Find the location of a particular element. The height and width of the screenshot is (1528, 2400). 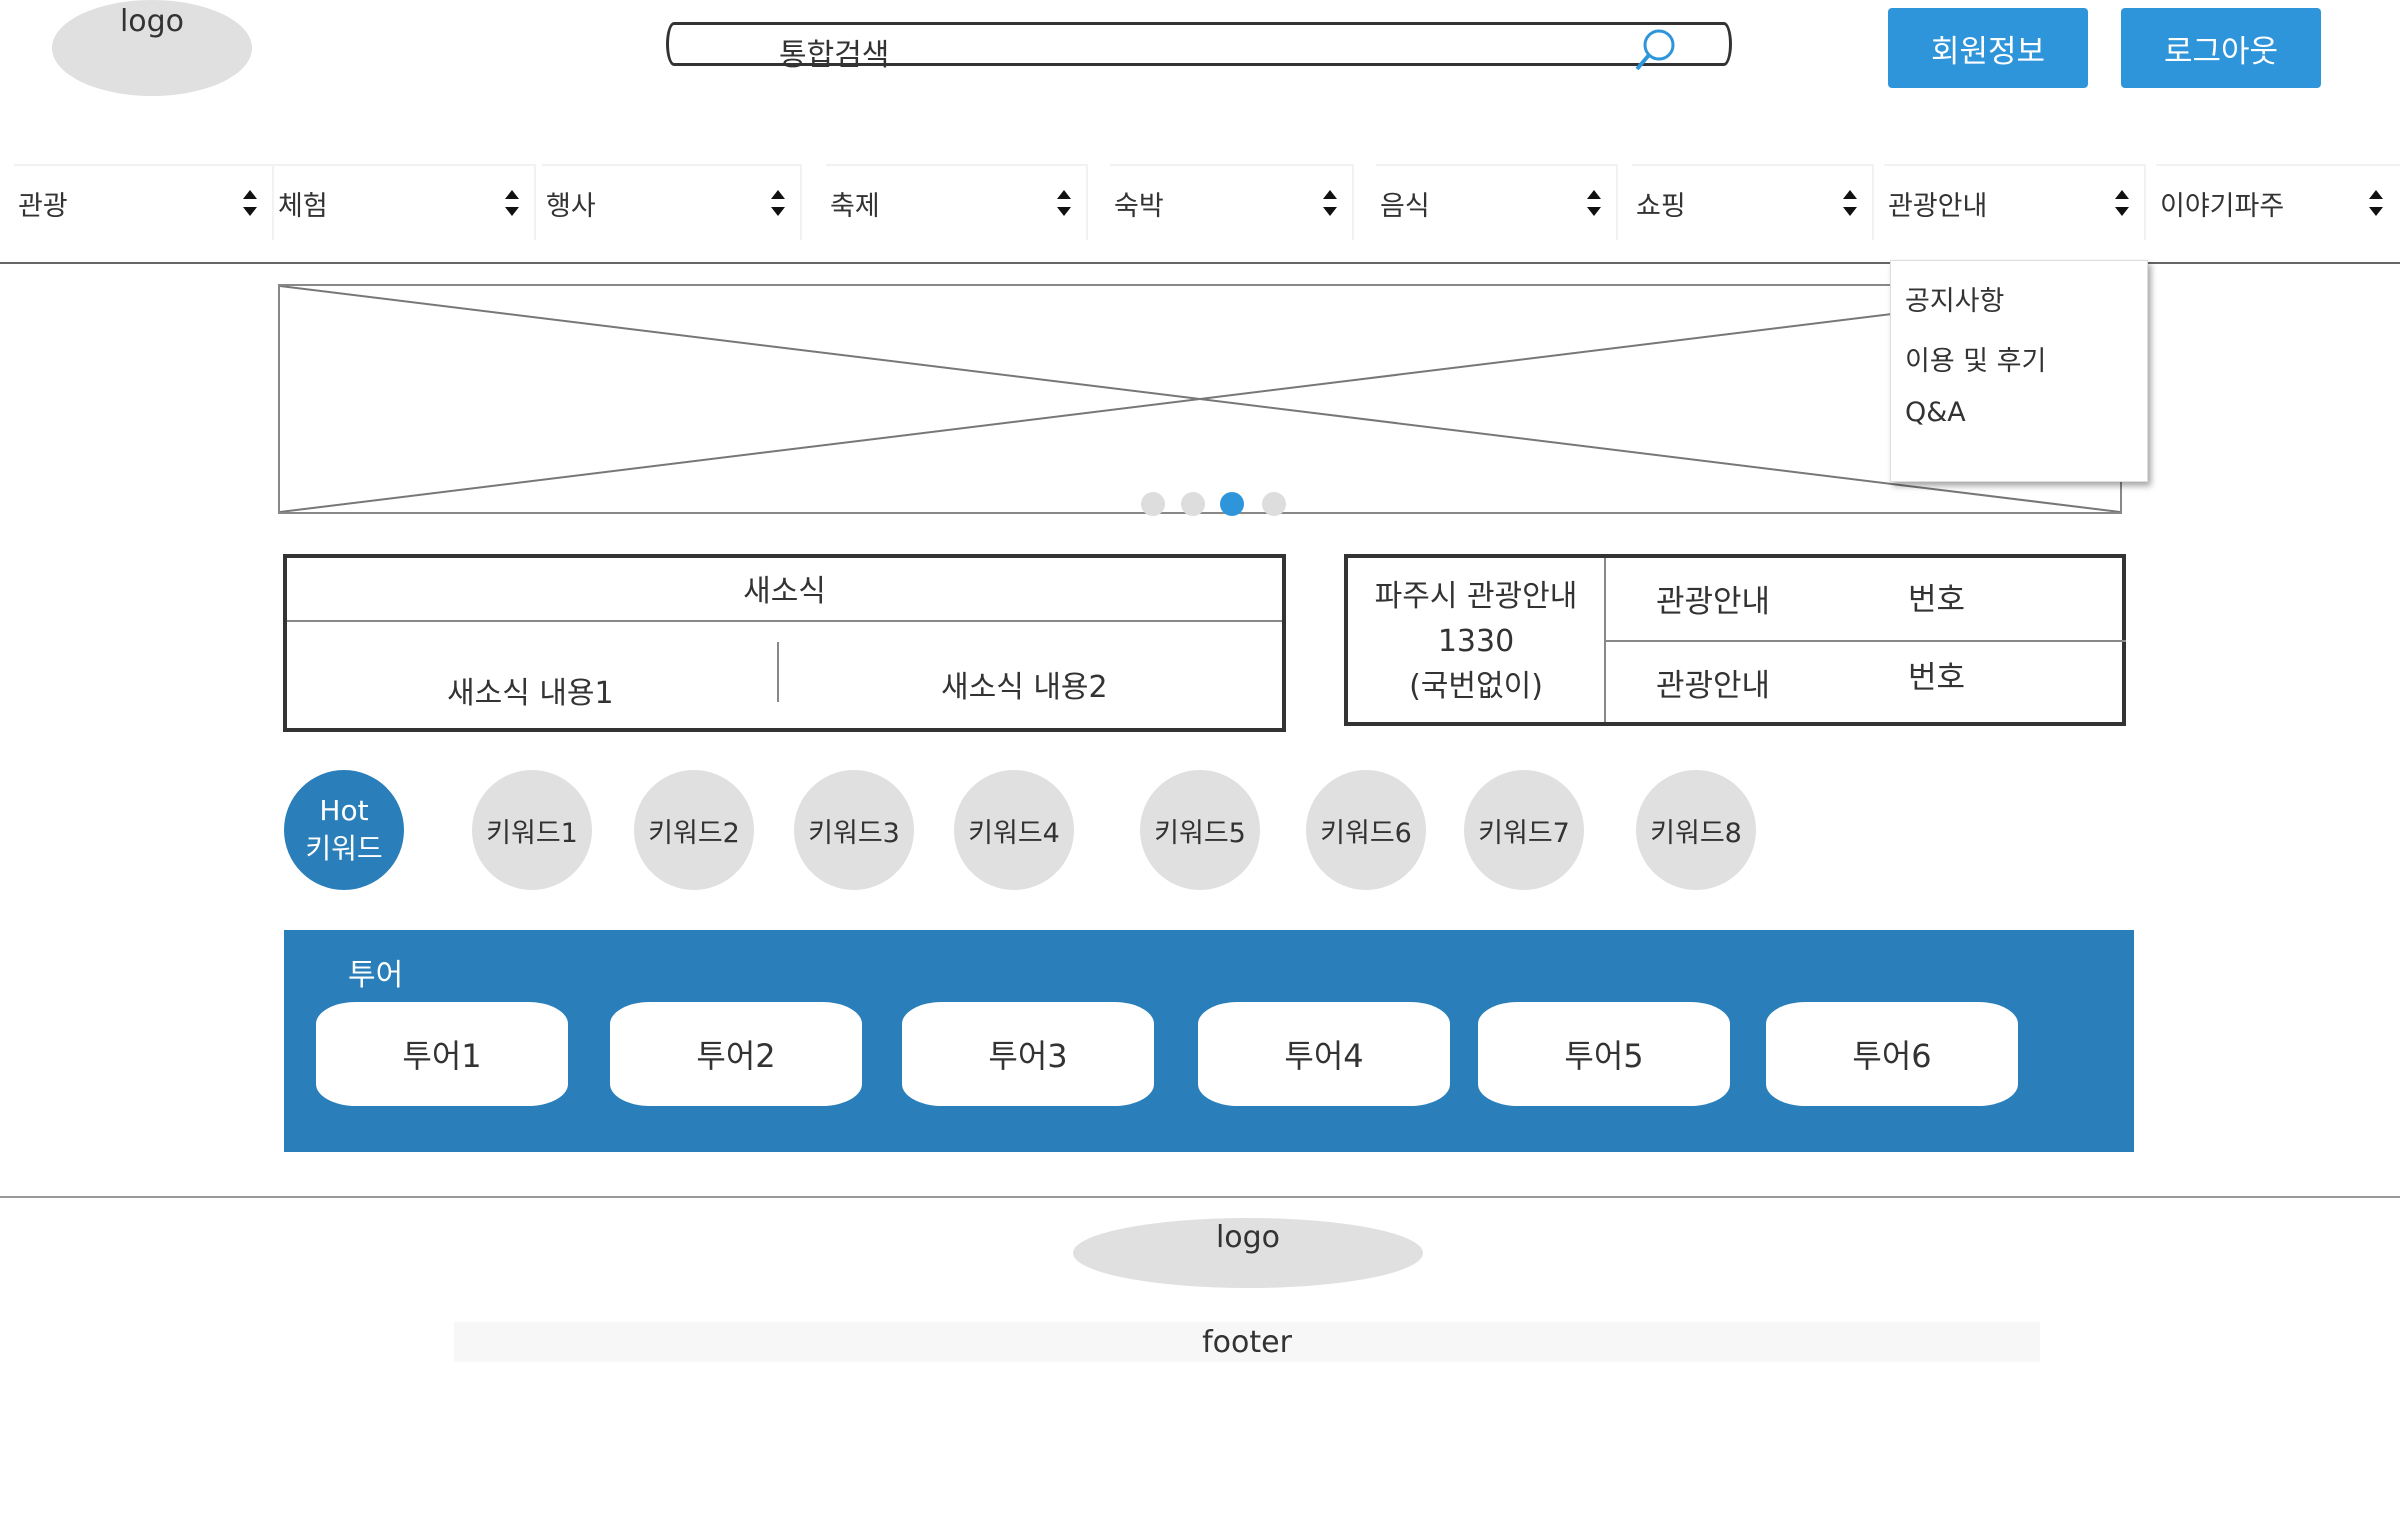

nav-item-shopping: 쇼핑 is located at coordinates (1753, 202).